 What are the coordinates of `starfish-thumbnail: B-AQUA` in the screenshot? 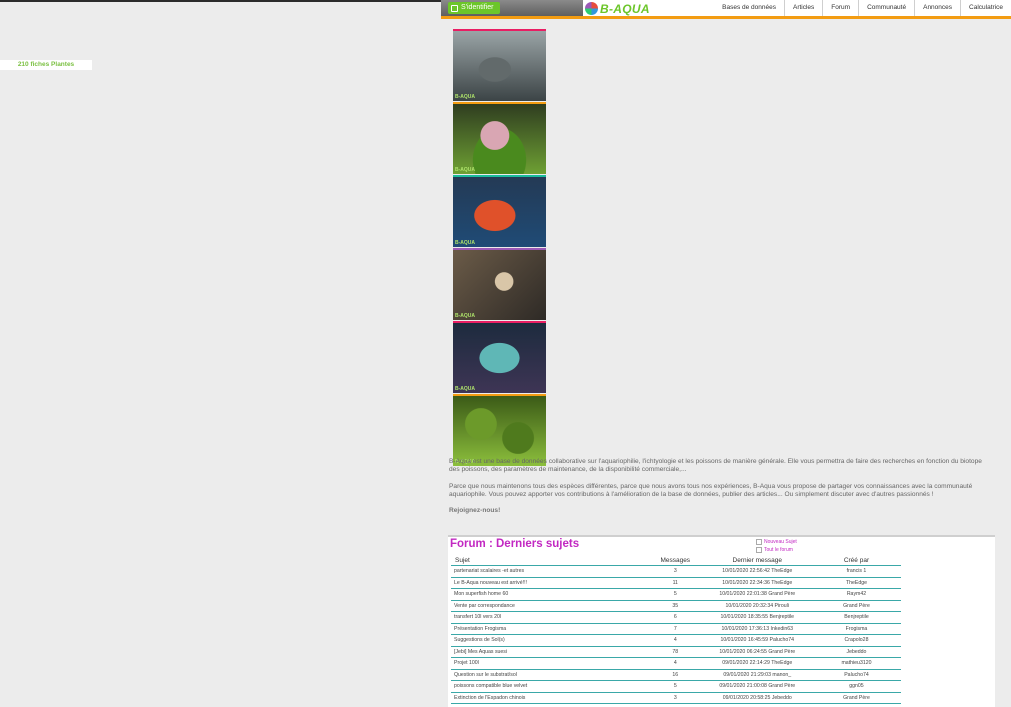 It's located at (499, 284).